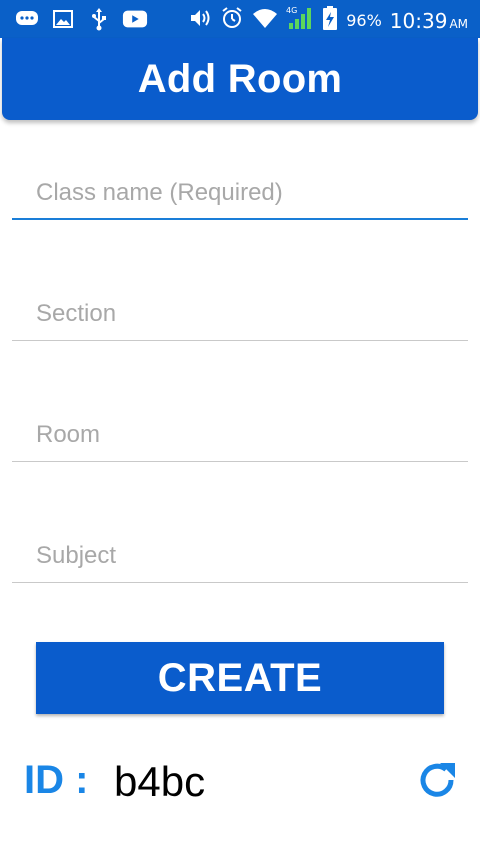 The image size is (480, 854). I want to click on youtube-icon, so click(135, 19).